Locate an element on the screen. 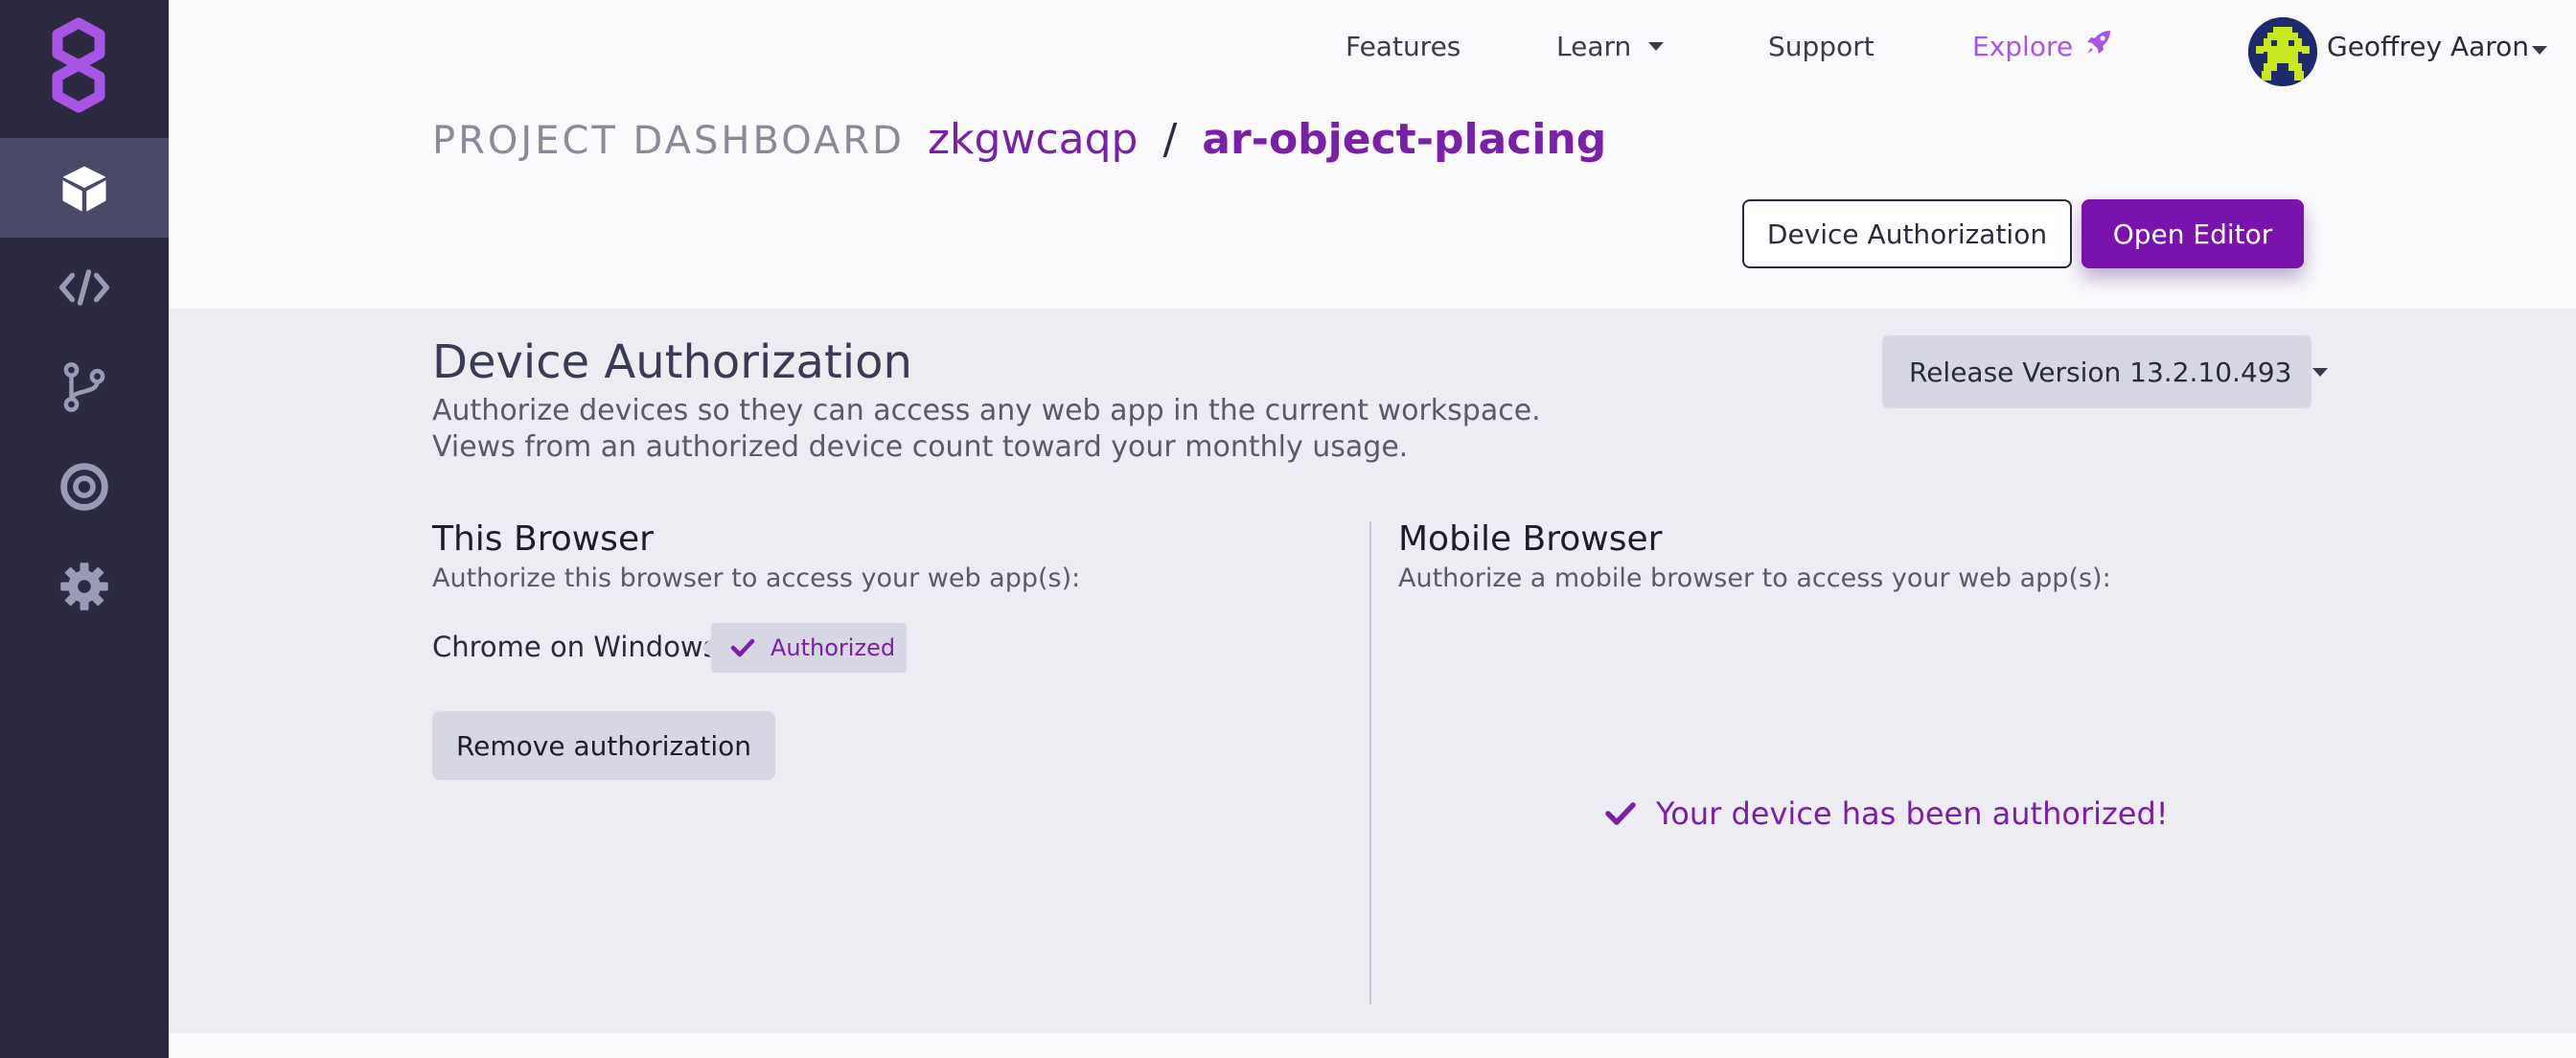 This screenshot has width=2576, height=1058. this-browser-title: This Browser is located at coordinates (543, 539).